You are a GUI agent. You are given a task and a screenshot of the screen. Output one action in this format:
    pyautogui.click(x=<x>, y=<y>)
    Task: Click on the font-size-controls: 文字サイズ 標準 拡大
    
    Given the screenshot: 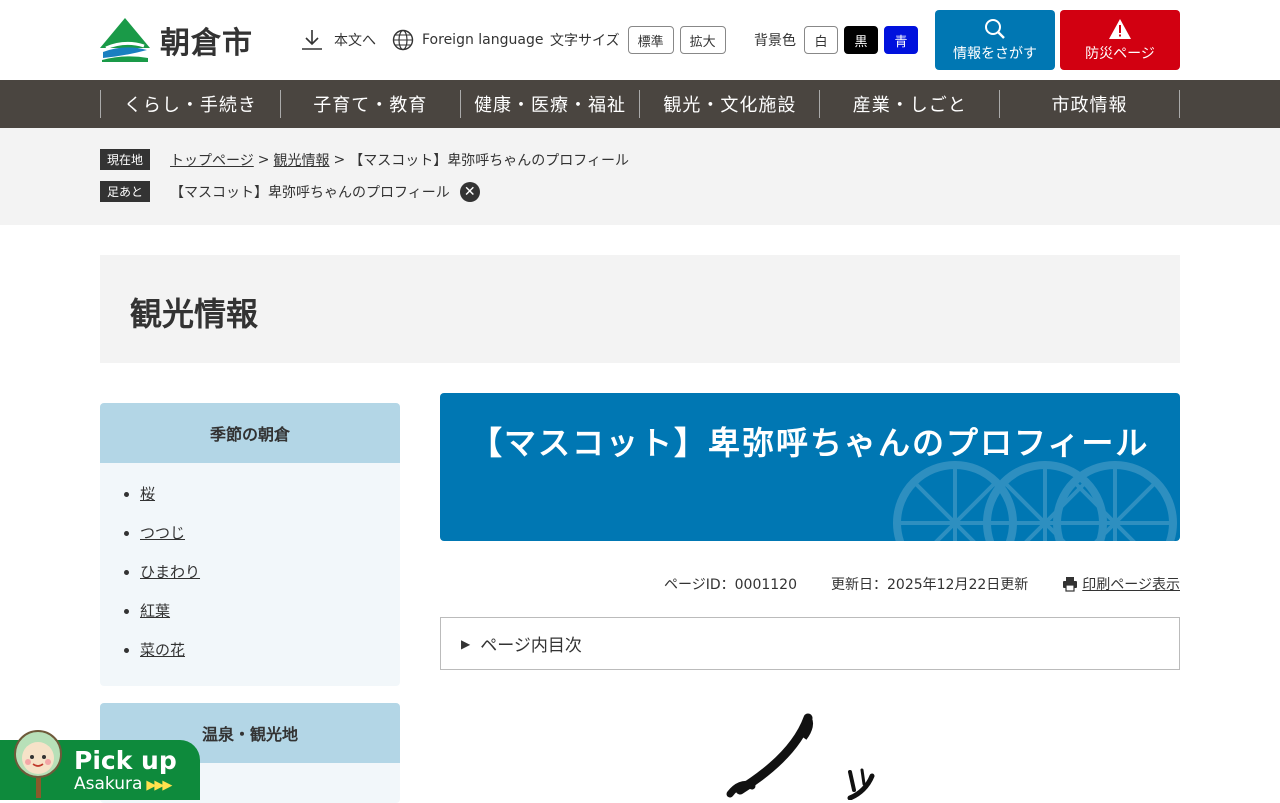 What is the action you would take?
    pyautogui.click(x=638, y=40)
    